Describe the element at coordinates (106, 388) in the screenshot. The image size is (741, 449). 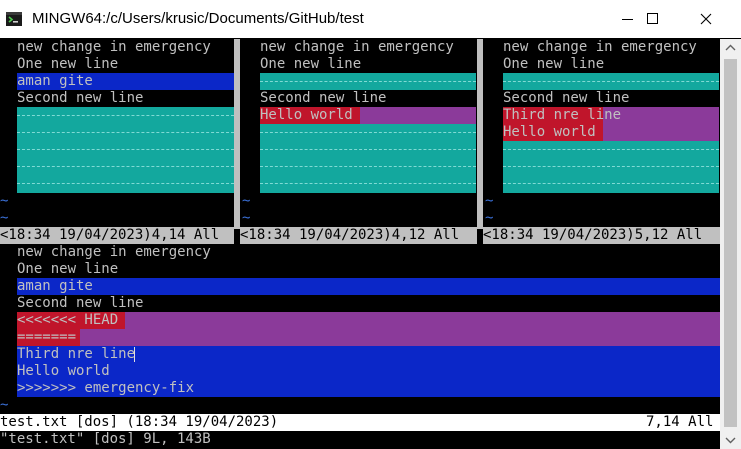
I see `conflict-marker: >>>>>>> emergency-fix` at that location.